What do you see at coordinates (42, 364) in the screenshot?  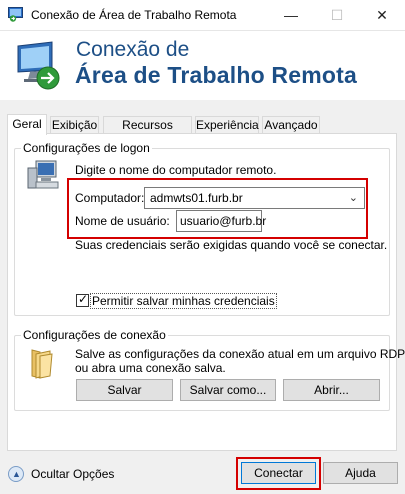 I see `folder-icon` at bounding box center [42, 364].